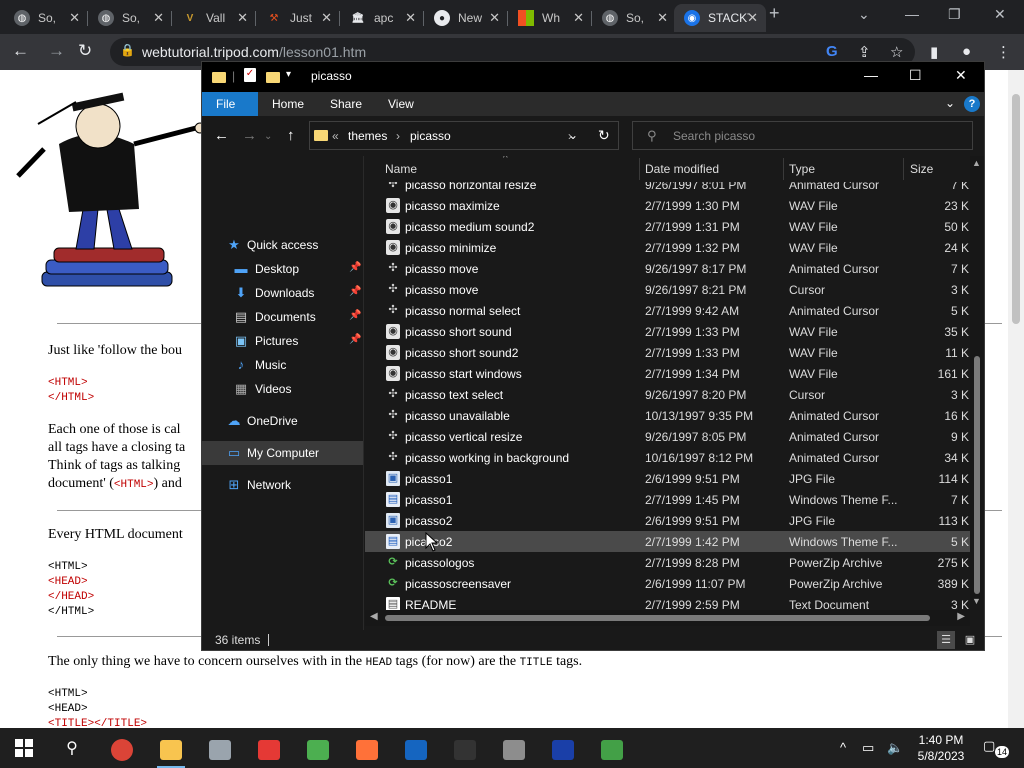 This screenshot has width=1024, height=768. Describe the element at coordinates (122, 750) in the screenshot. I see `chrome-app` at that location.